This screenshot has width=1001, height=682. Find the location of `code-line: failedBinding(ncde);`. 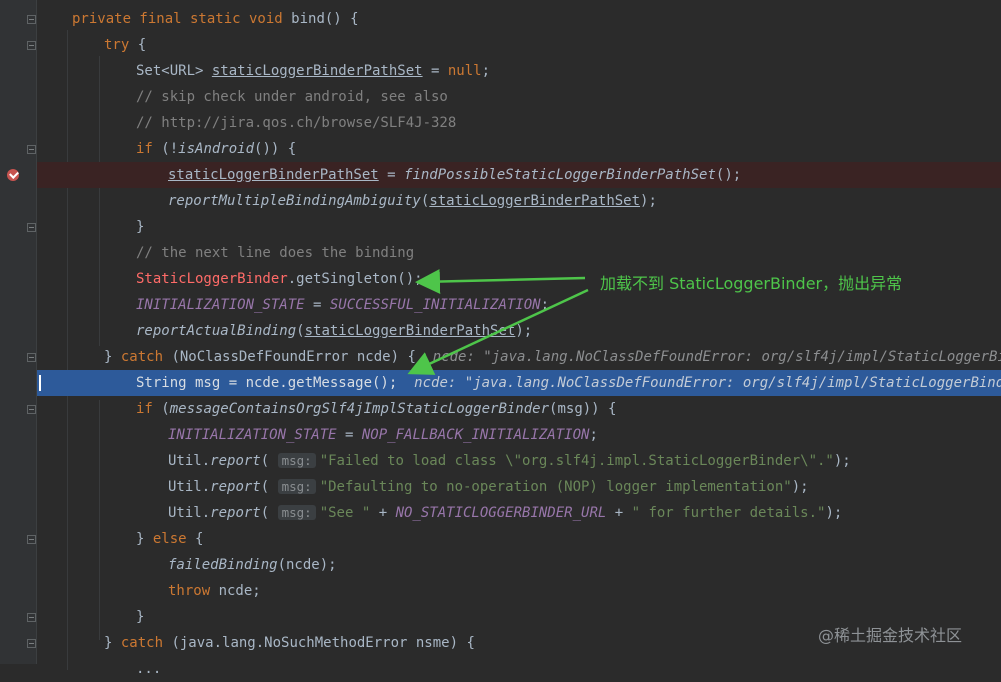

code-line: failedBinding(ncde); is located at coordinates (519, 565).